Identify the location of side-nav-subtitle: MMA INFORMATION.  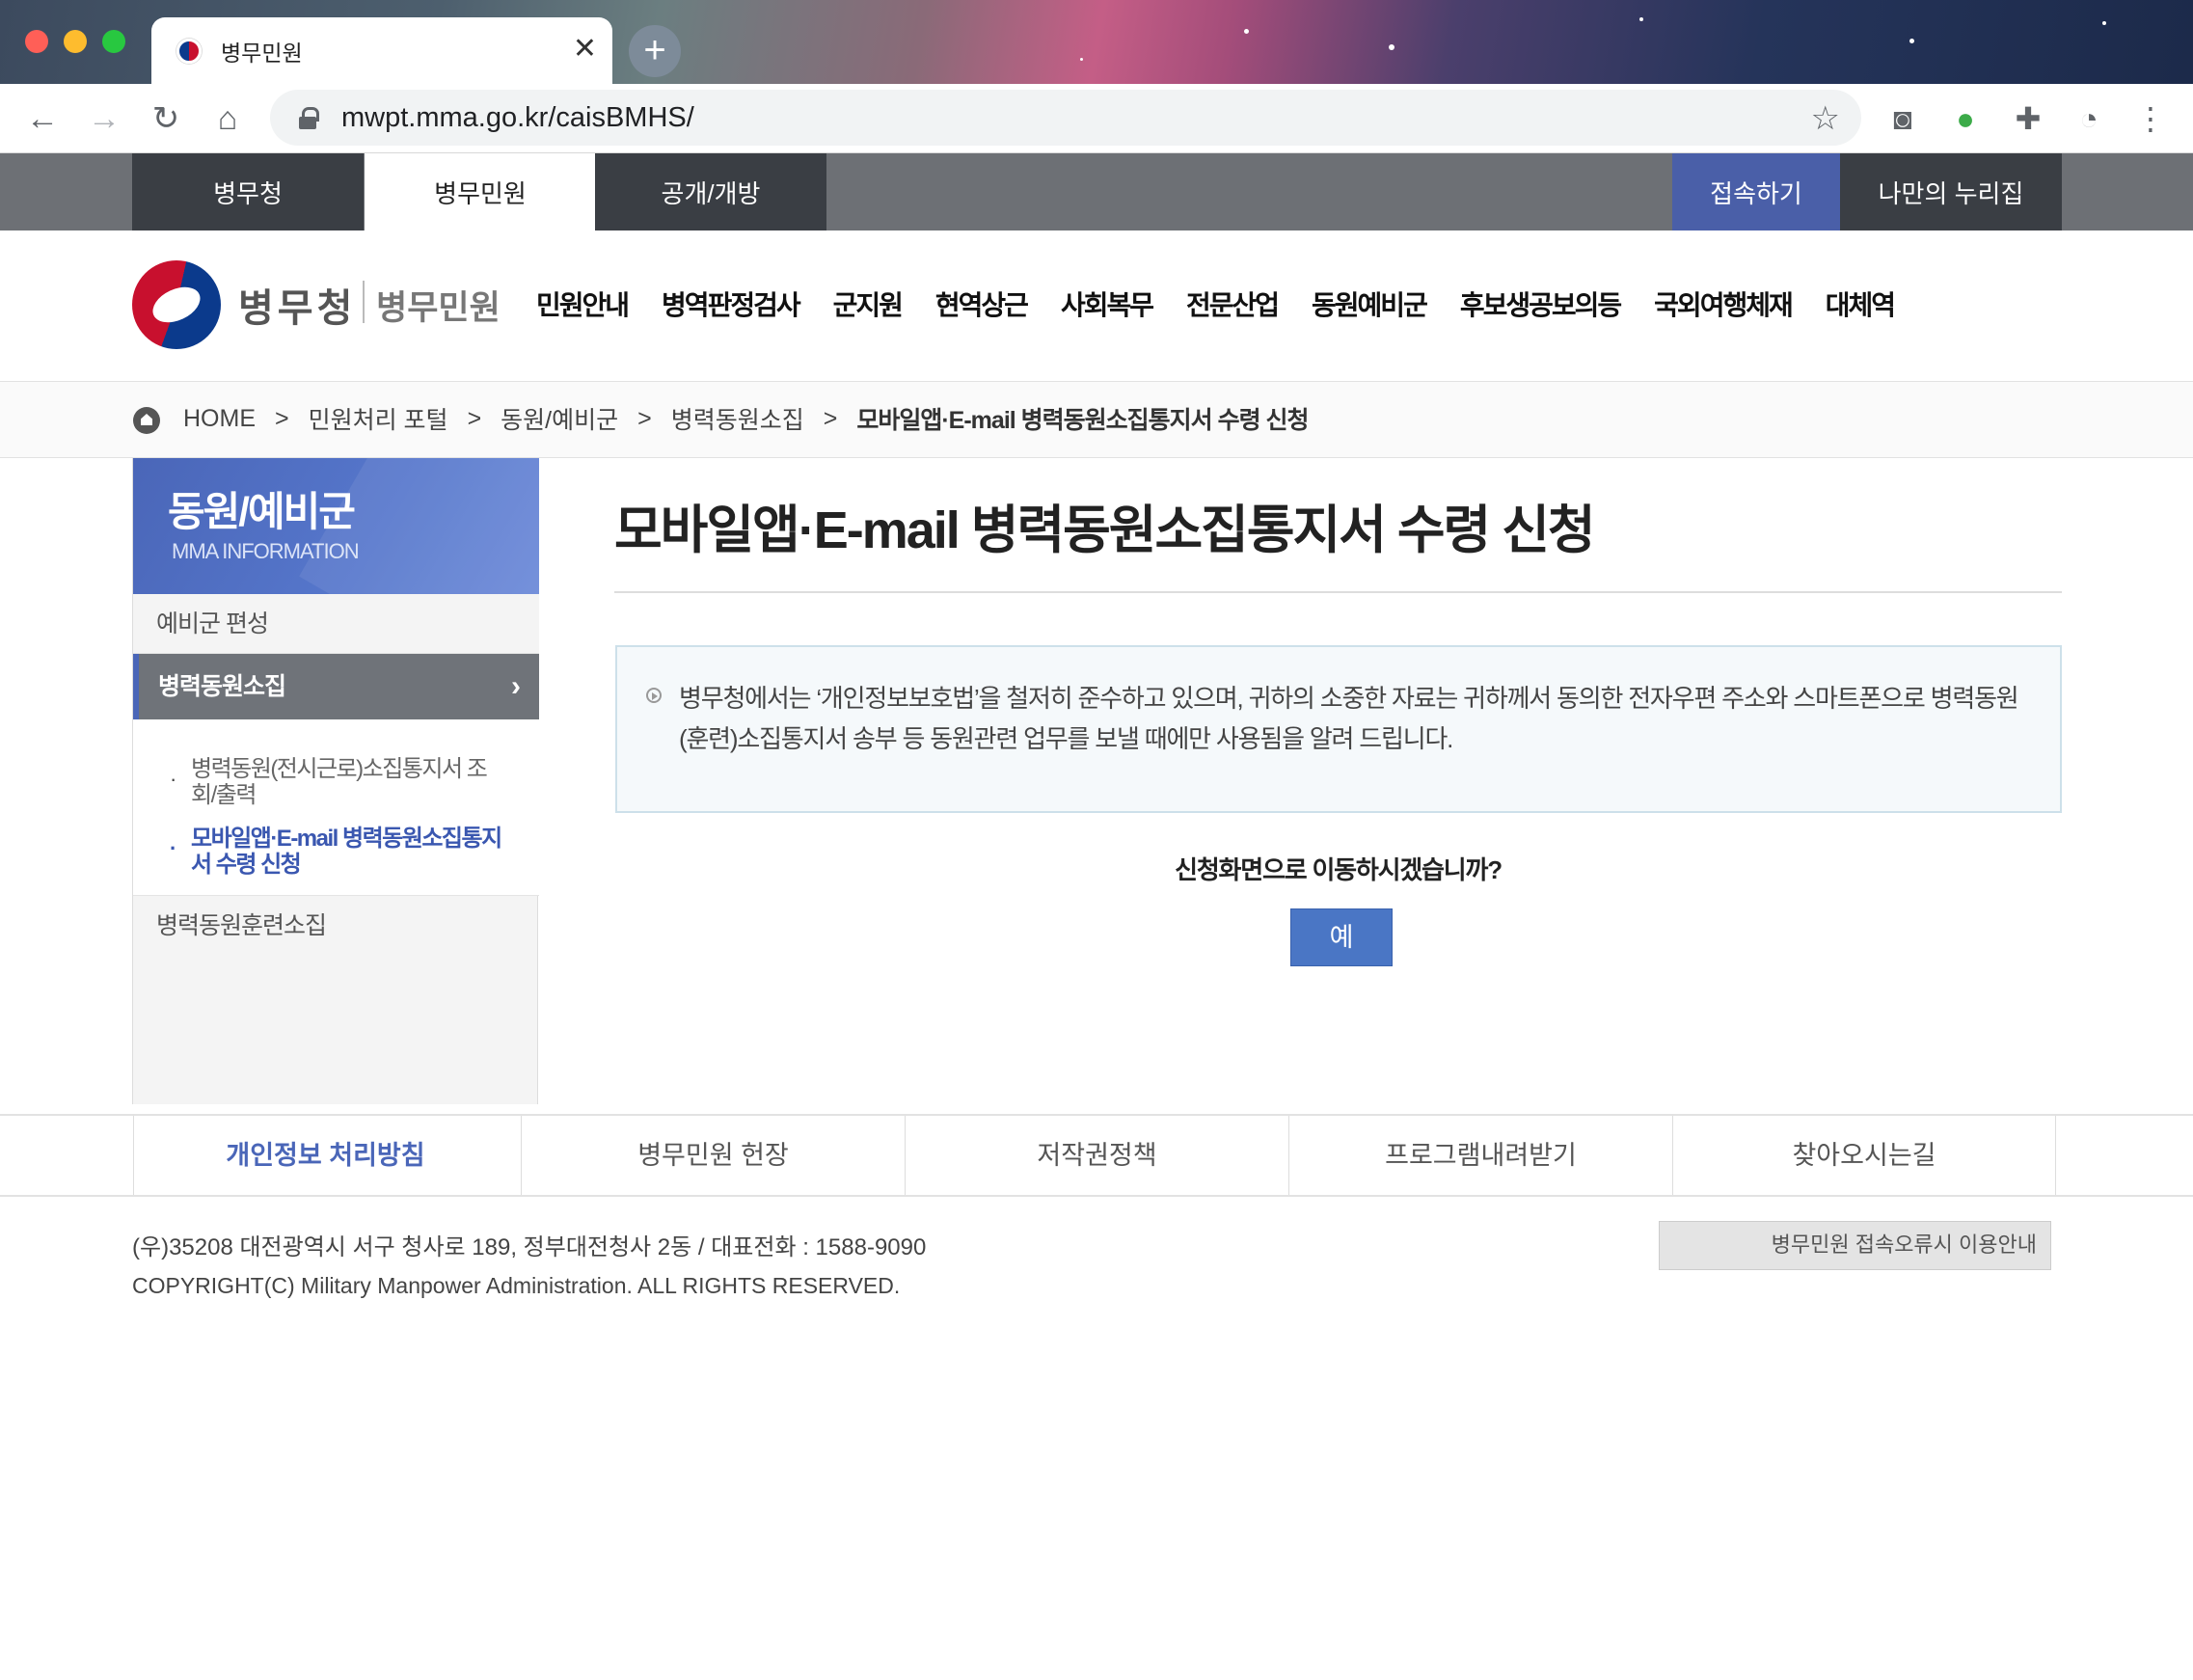
(266, 551).